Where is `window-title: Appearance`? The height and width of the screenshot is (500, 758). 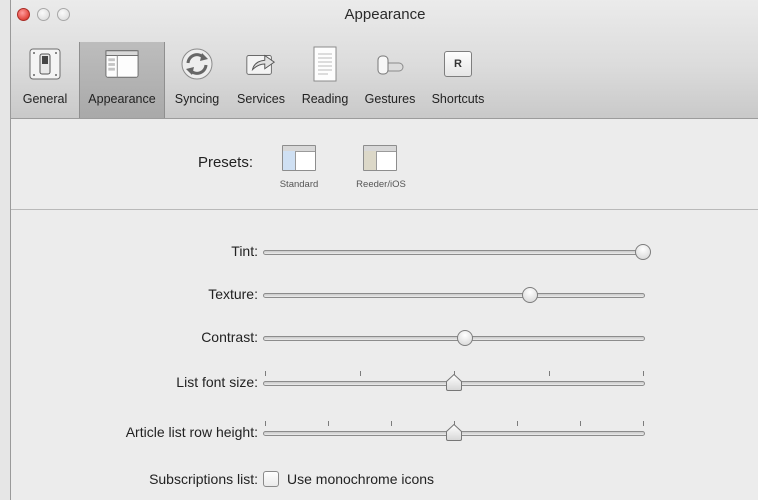 window-title: Appearance is located at coordinates (385, 14).